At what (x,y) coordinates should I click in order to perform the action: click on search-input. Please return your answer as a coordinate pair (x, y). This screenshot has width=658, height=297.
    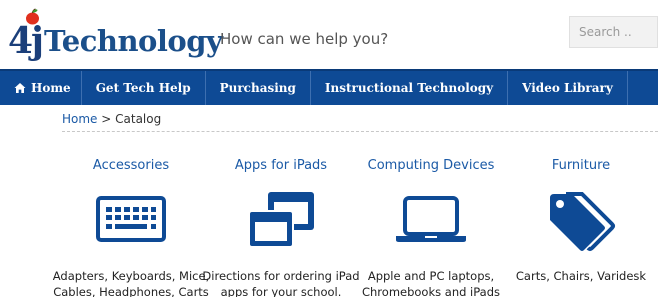
    Looking at the image, I should click on (613, 32).